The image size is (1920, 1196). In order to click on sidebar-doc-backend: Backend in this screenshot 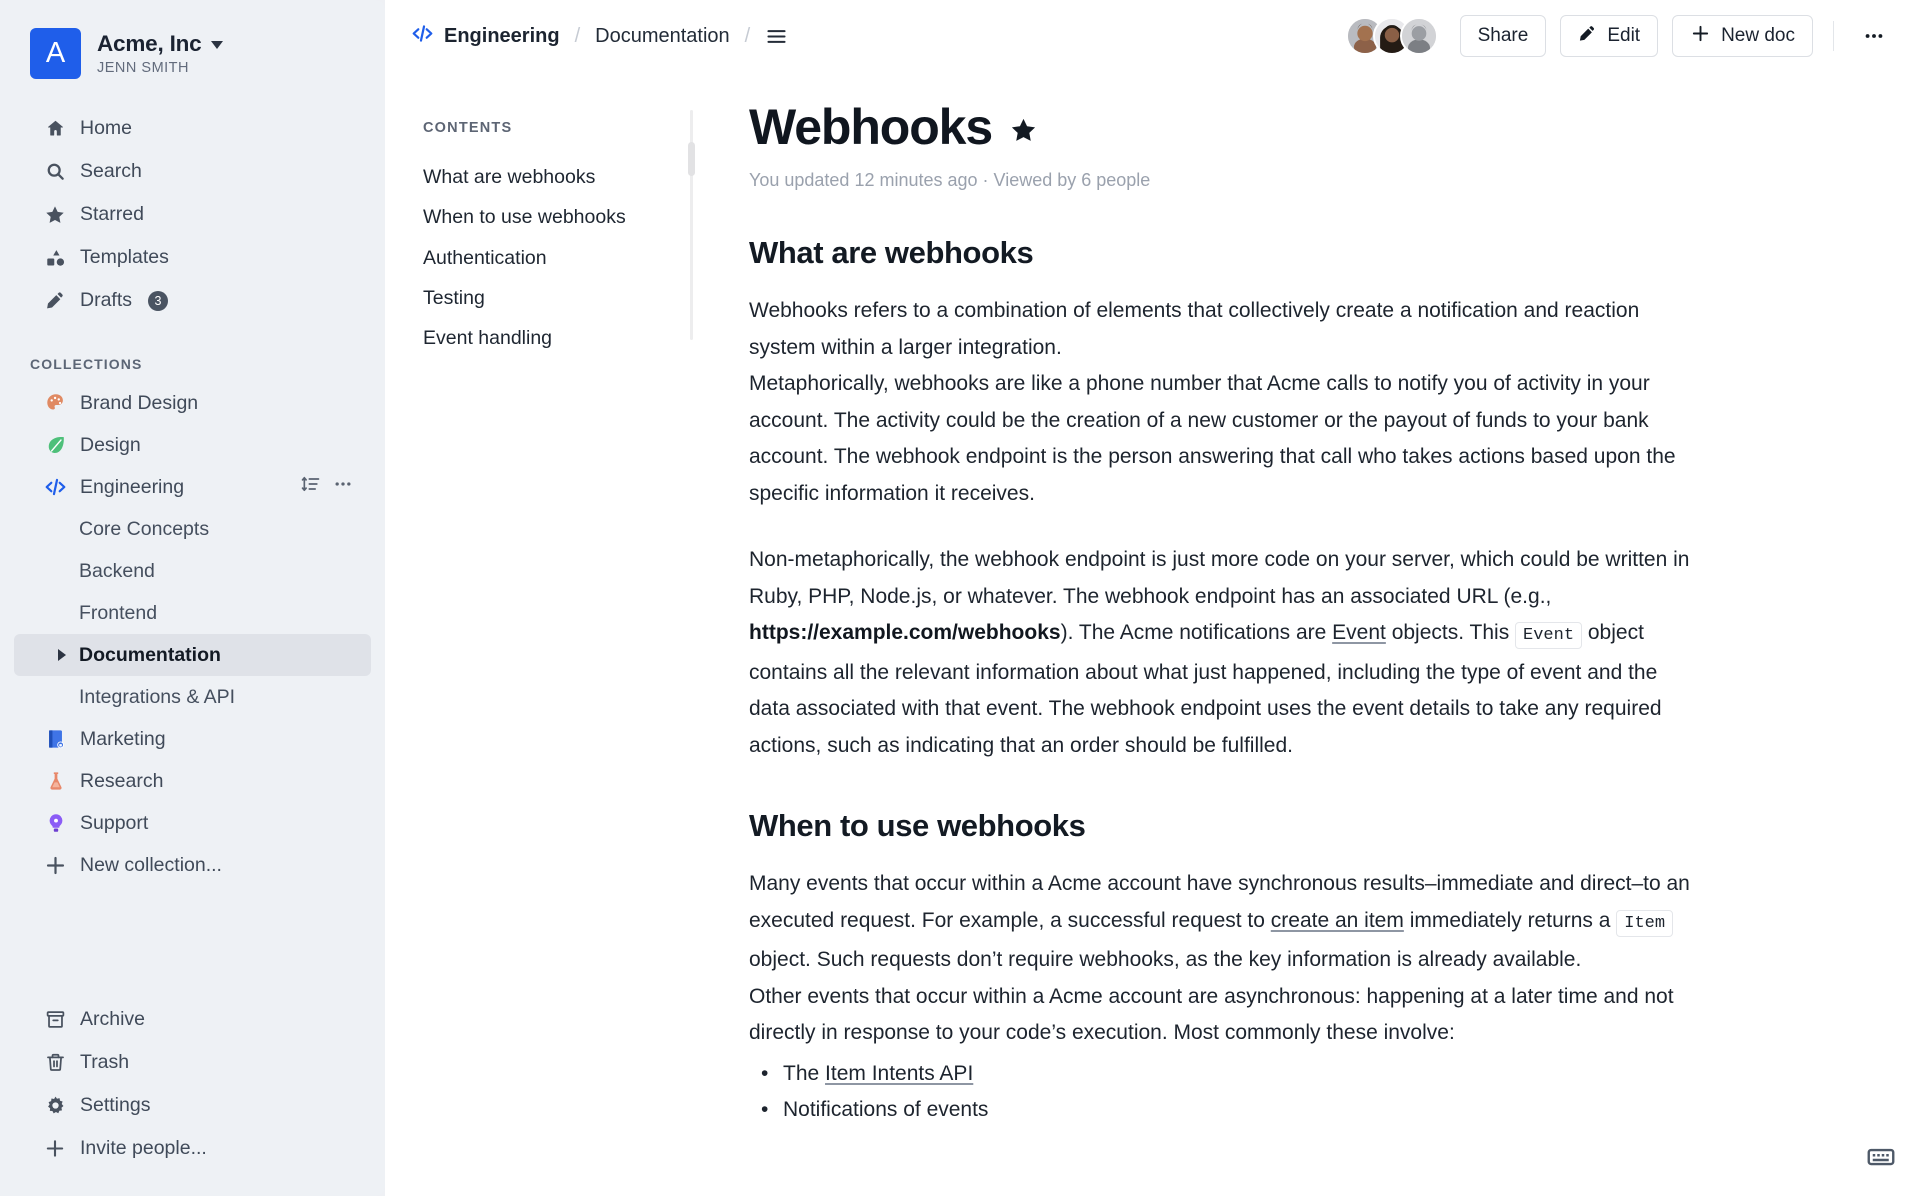, I will do `click(192, 571)`.